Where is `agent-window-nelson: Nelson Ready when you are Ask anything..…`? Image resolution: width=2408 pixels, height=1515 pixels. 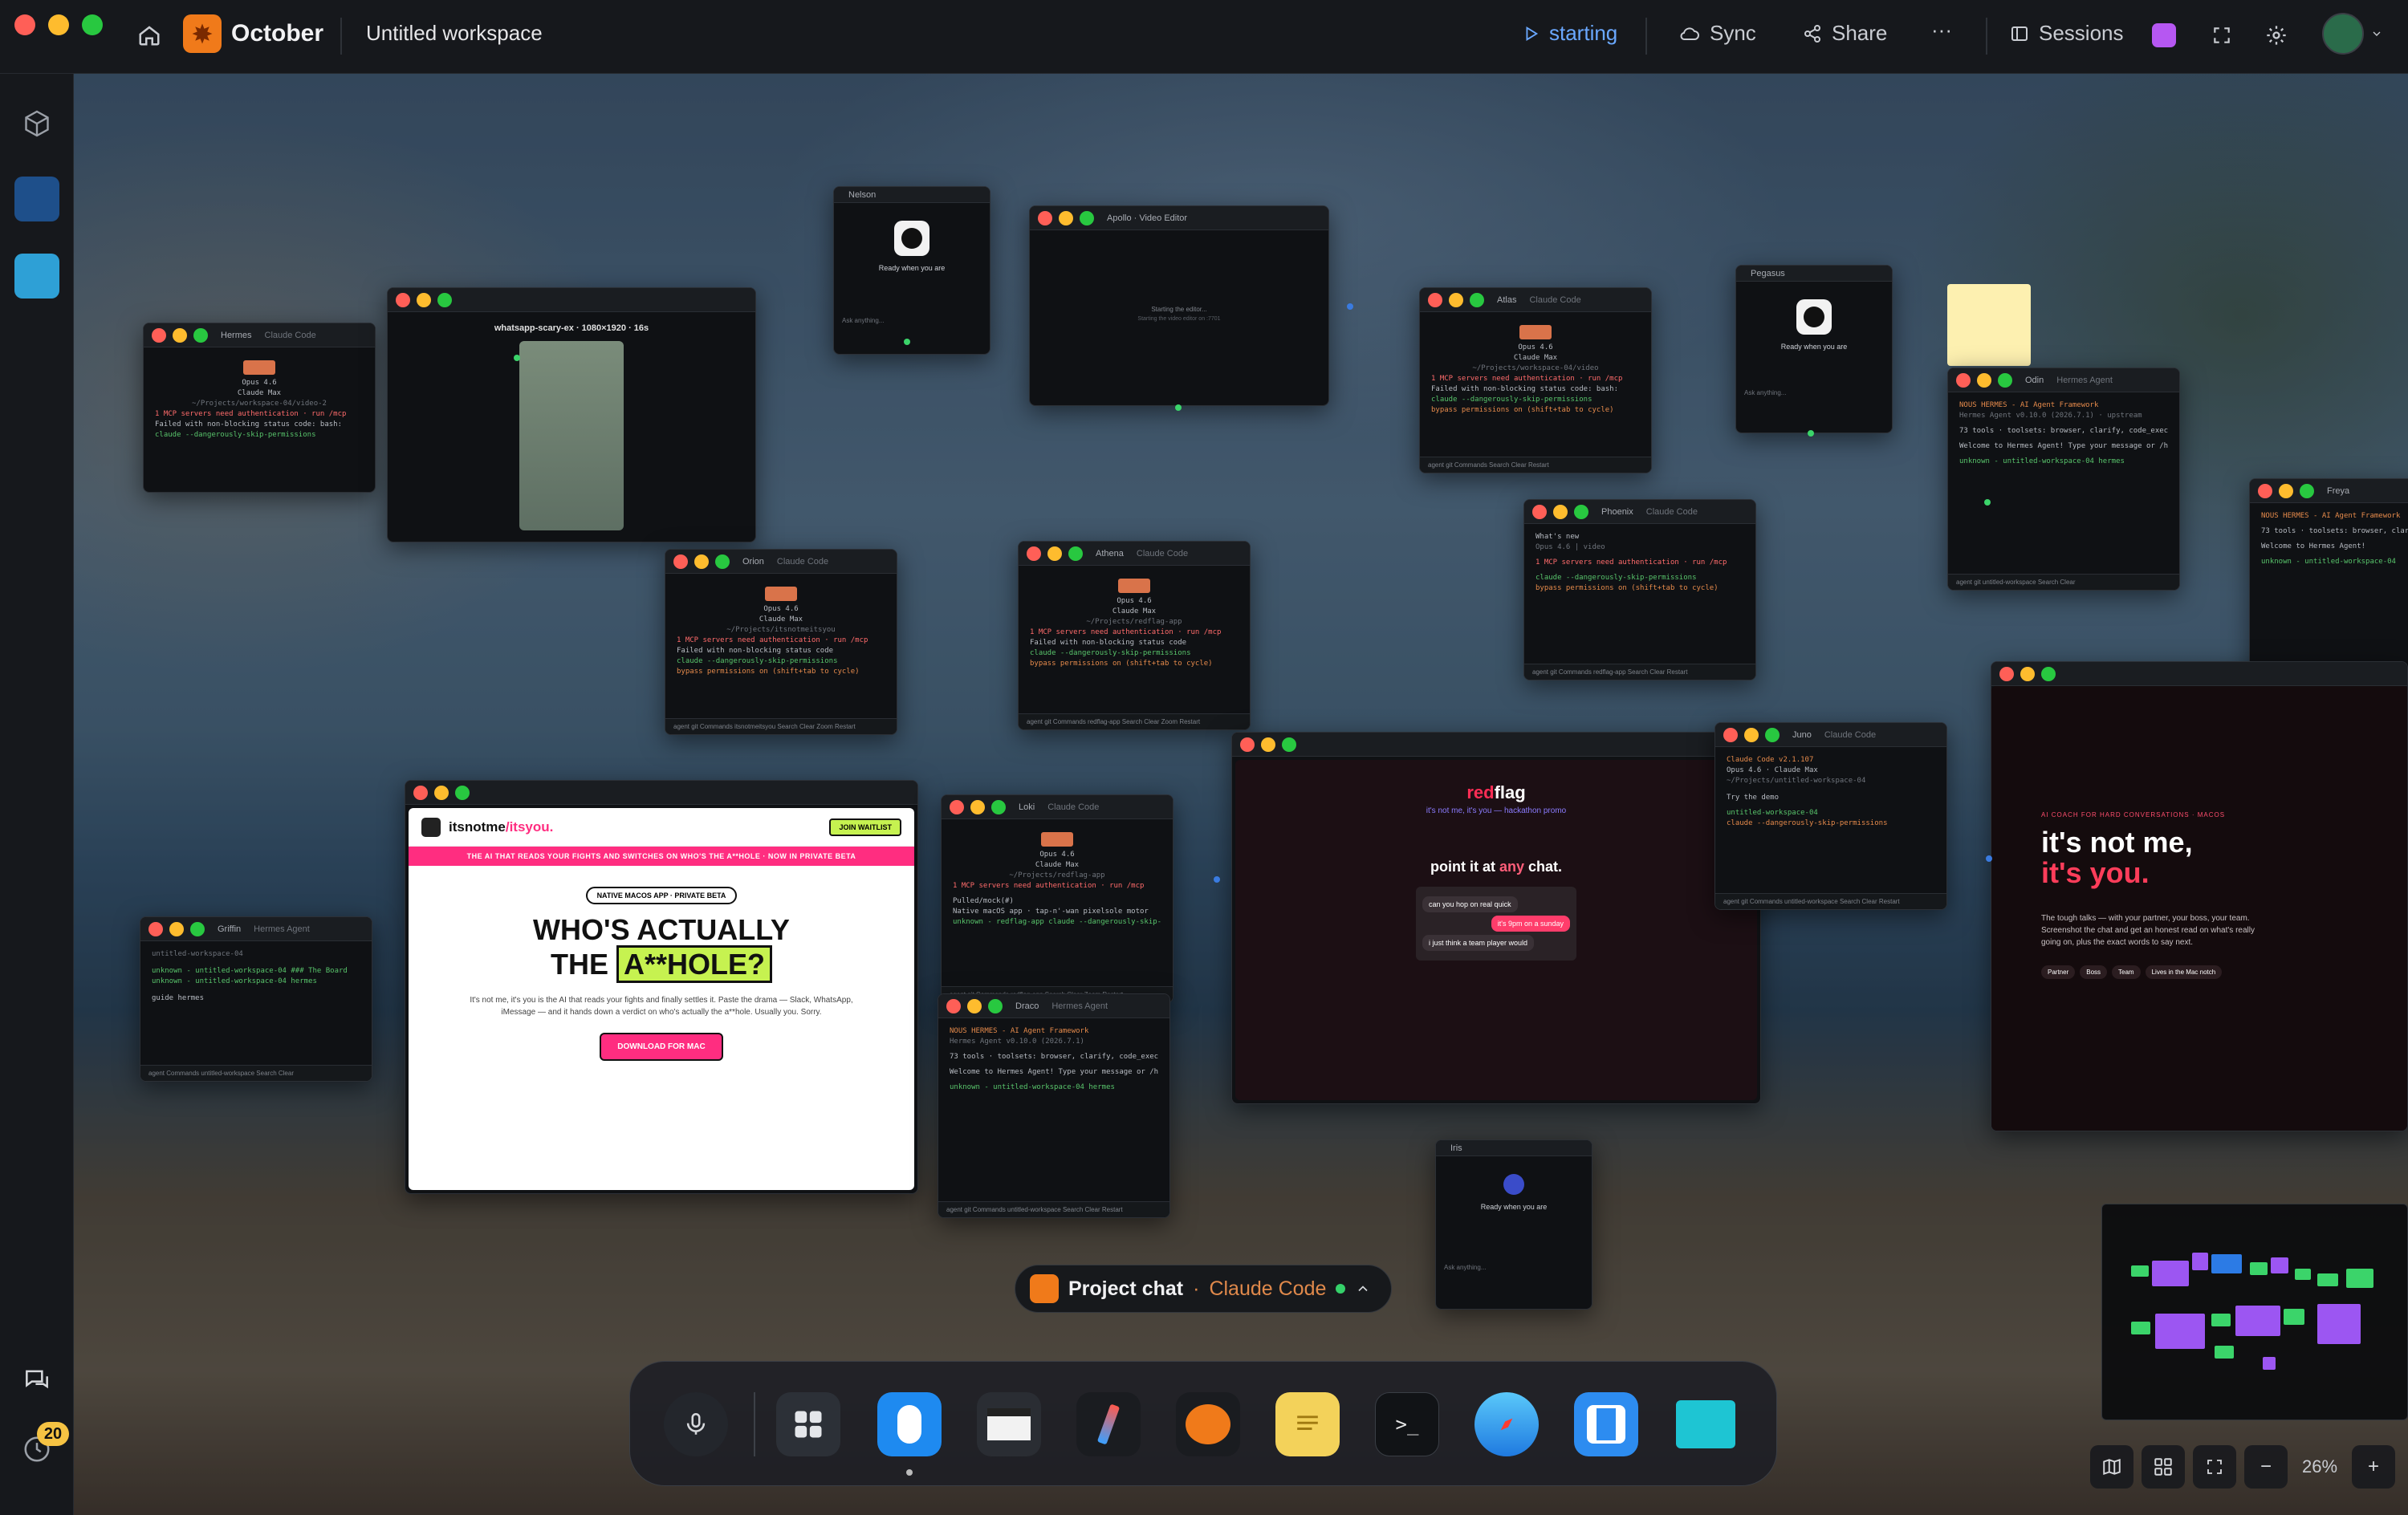
agent-window-nelson: Nelson Ready when you are Ask anything..… is located at coordinates (911, 271).